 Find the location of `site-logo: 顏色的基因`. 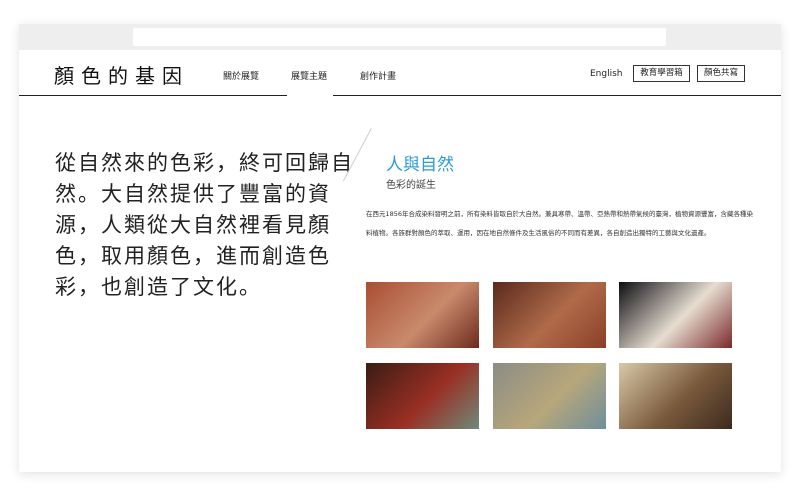

site-logo: 顏色的基因 is located at coordinates (121, 74).